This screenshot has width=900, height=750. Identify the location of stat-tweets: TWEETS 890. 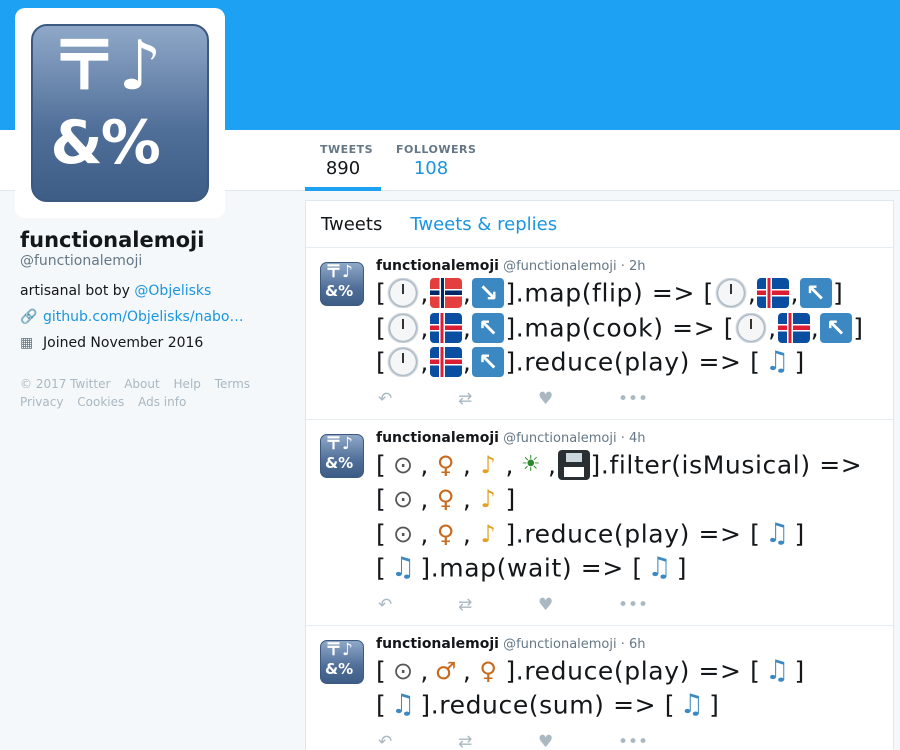
(343, 167).